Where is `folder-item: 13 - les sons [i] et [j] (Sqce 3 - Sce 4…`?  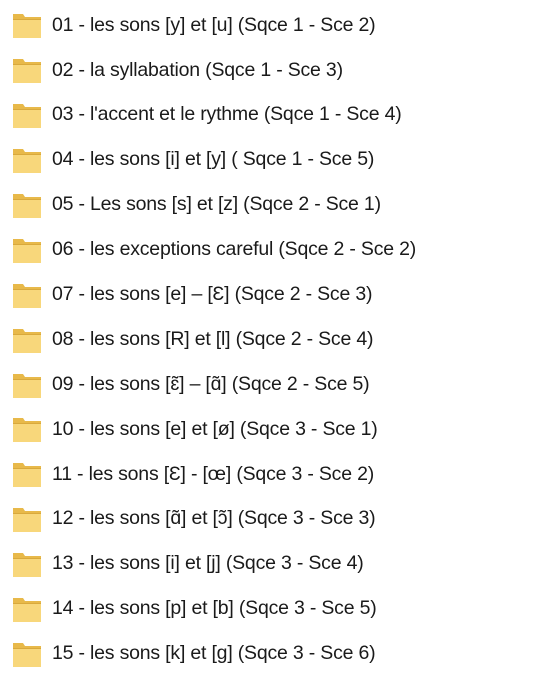
folder-item: 13 - les sons [i] et [j] (Sqce 3 - Sce 4… is located at coordinates (214, 564).